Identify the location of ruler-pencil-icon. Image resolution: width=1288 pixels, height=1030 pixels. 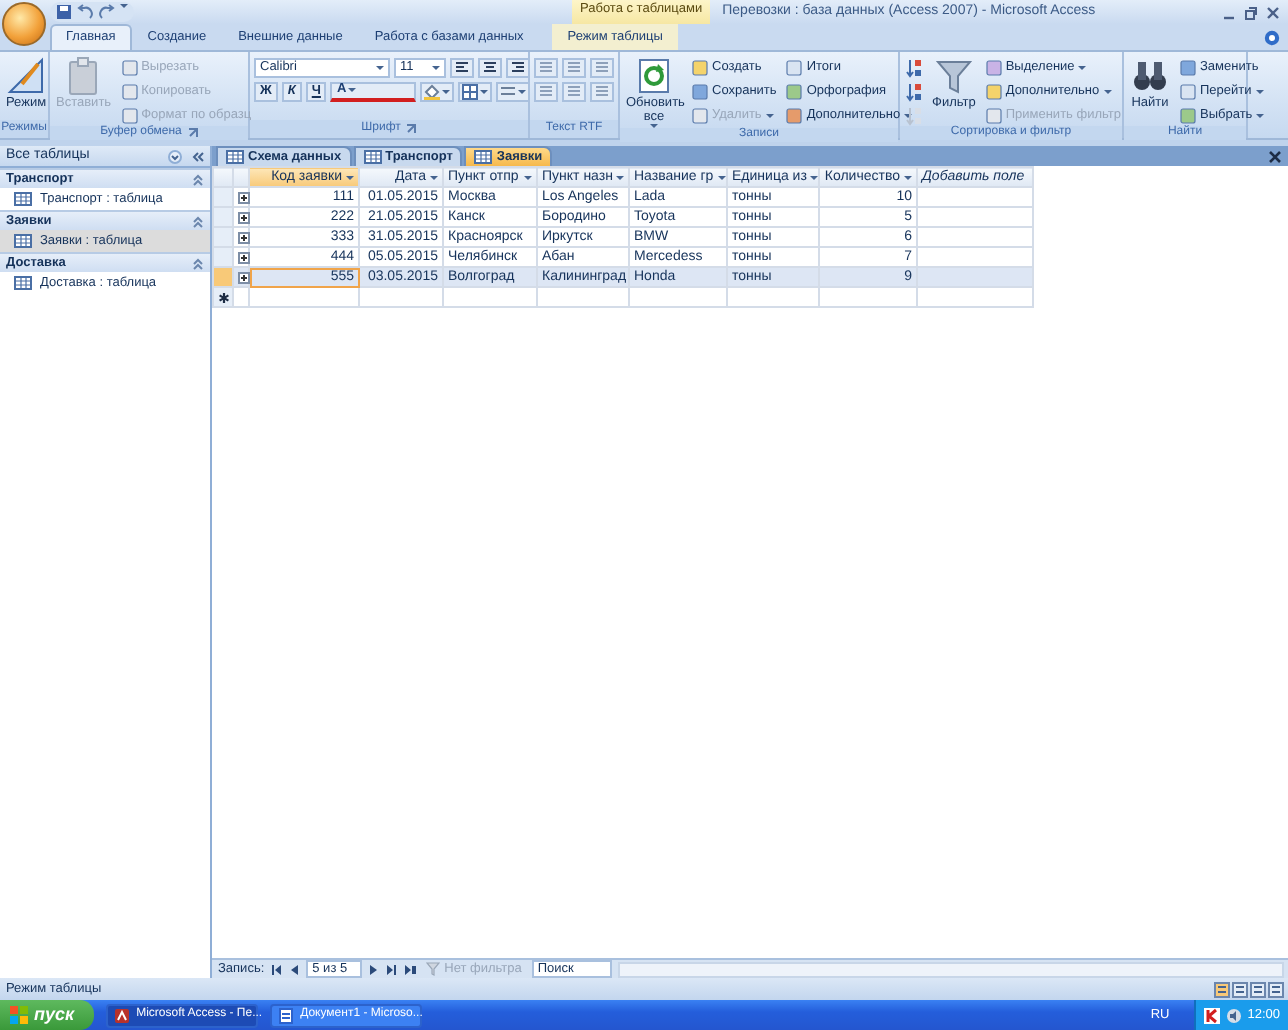
(26, 76).